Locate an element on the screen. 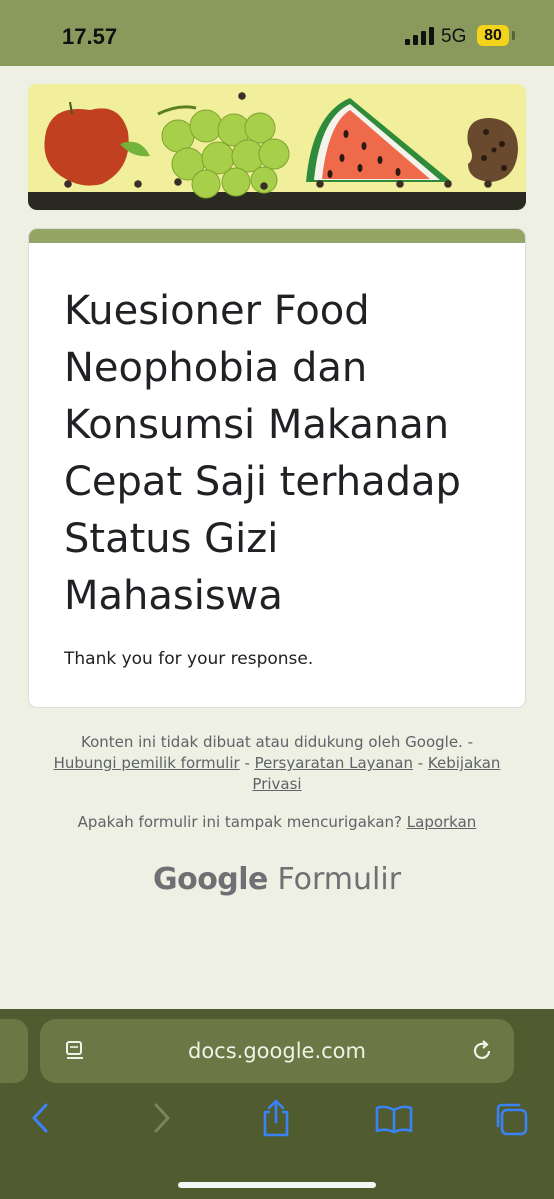  bookmarks-icon is located at coordinates (394, 1119).